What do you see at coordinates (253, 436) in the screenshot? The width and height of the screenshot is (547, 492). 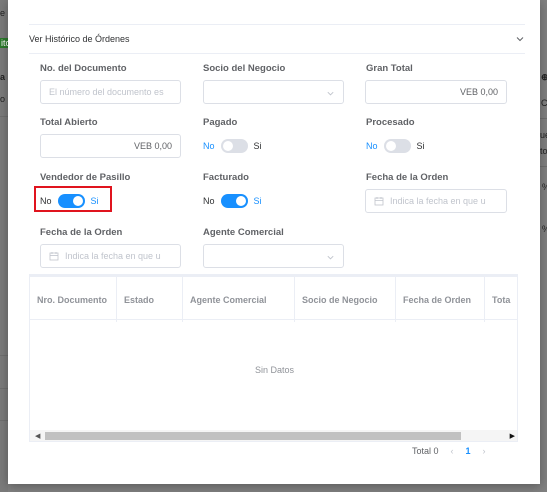 I see `scrollbar-thumb` at bounding box center [253, 436].